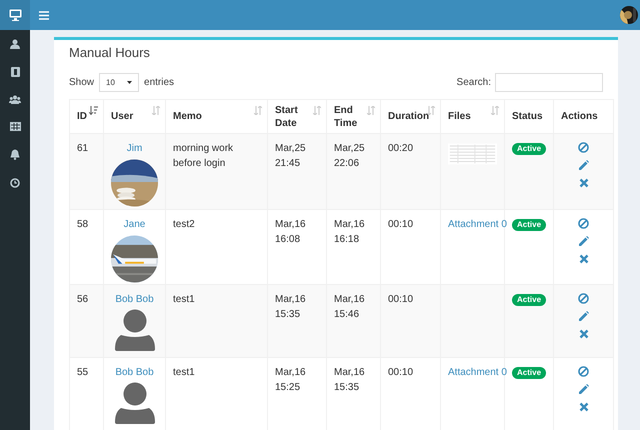 The image size is (640, 430). I want to click on user-link: Jane, so click(134, 224).